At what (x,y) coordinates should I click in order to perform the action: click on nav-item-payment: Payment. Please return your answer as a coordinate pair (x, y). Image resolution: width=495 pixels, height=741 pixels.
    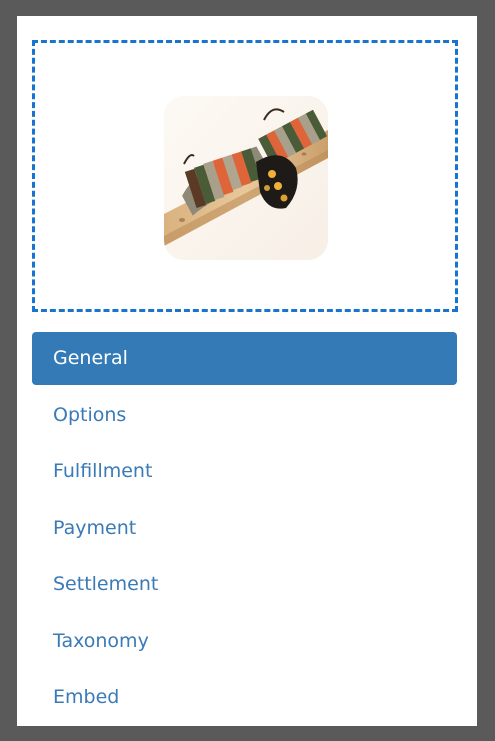
    Looking at the image, I should click on (244, 528).